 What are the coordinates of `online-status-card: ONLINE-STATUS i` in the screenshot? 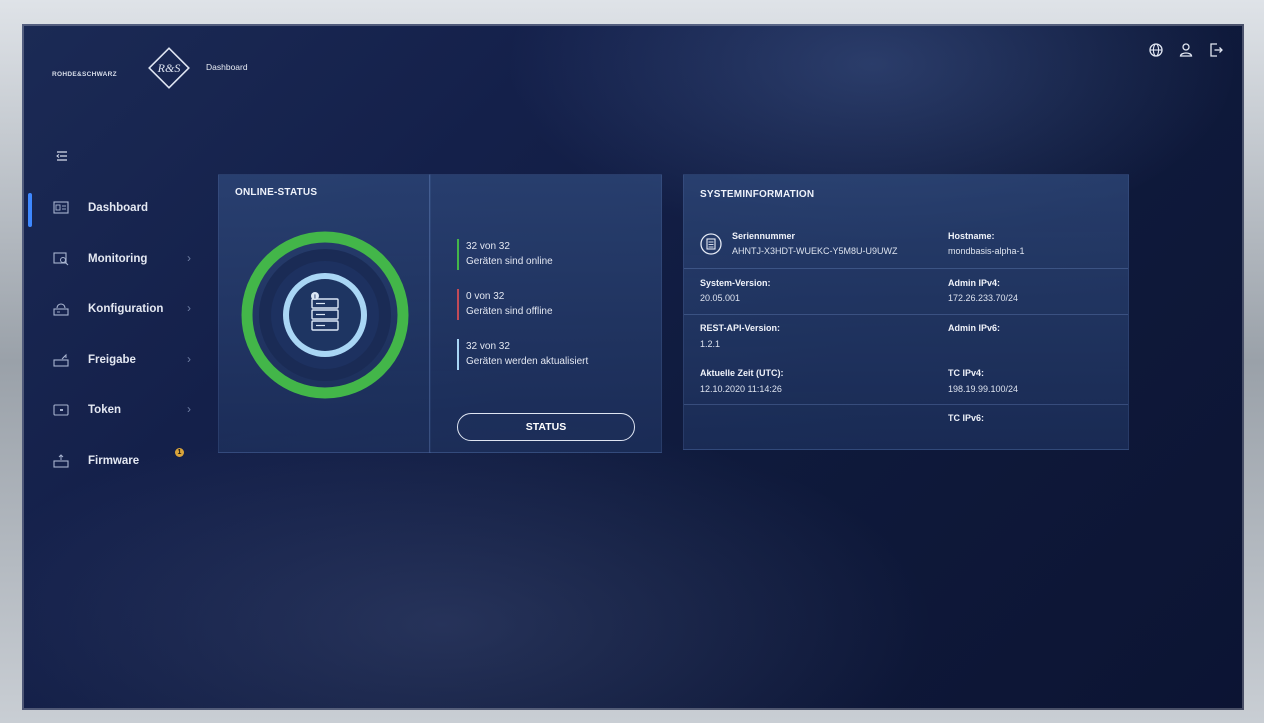 It's located at (324, 313).